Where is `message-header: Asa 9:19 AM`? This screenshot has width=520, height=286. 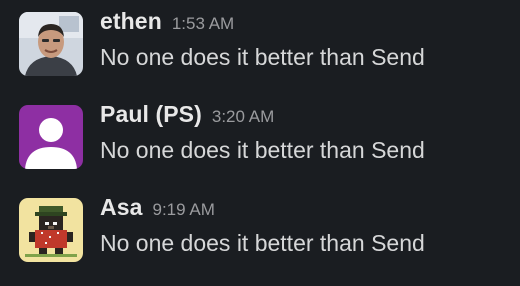
message-header: Asa 9:19 AM is located at coordinates (157, 207).